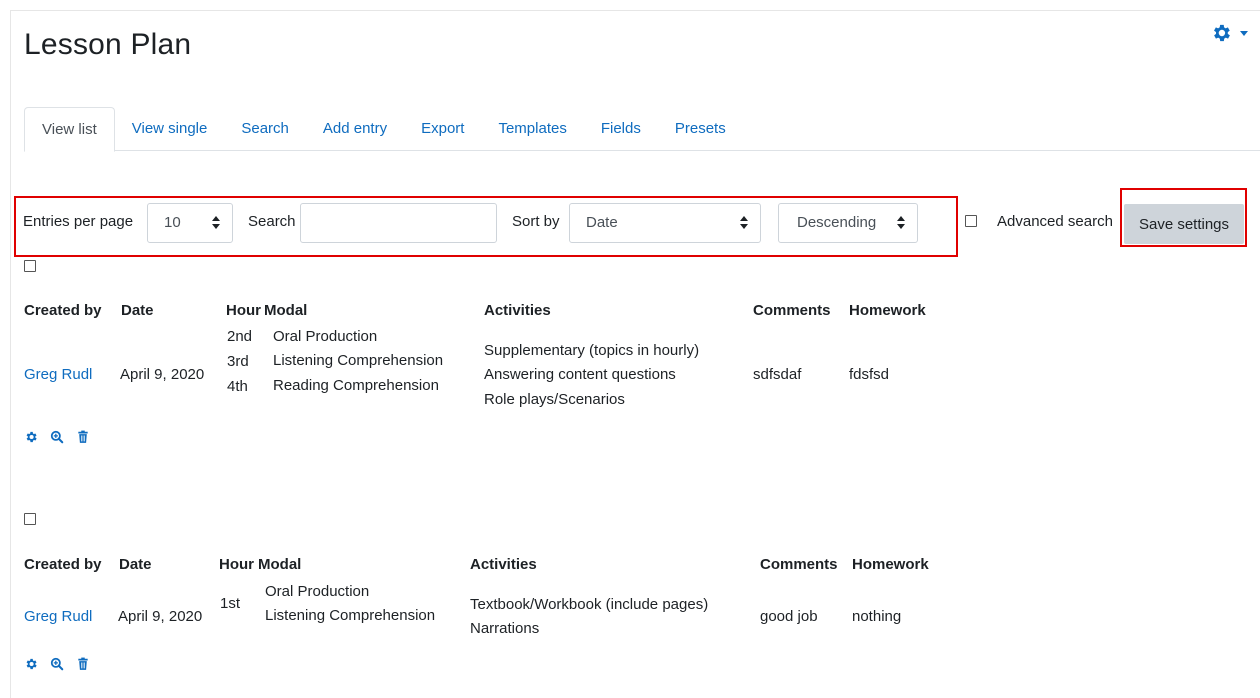 Image resolution: width=1260 pixels, height=698 pixels. I want to click on tab-fields: Fields, so click(621, 129).